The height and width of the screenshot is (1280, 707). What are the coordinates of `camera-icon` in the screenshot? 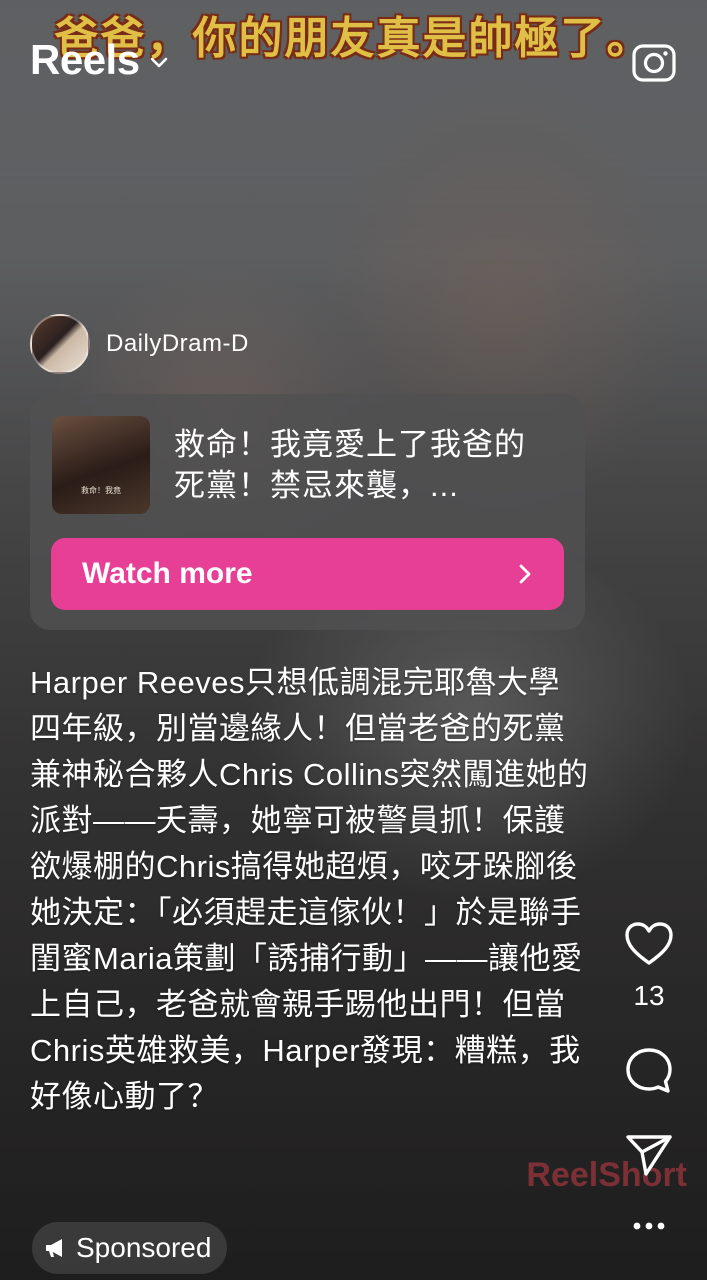 It's located at (654, 61).